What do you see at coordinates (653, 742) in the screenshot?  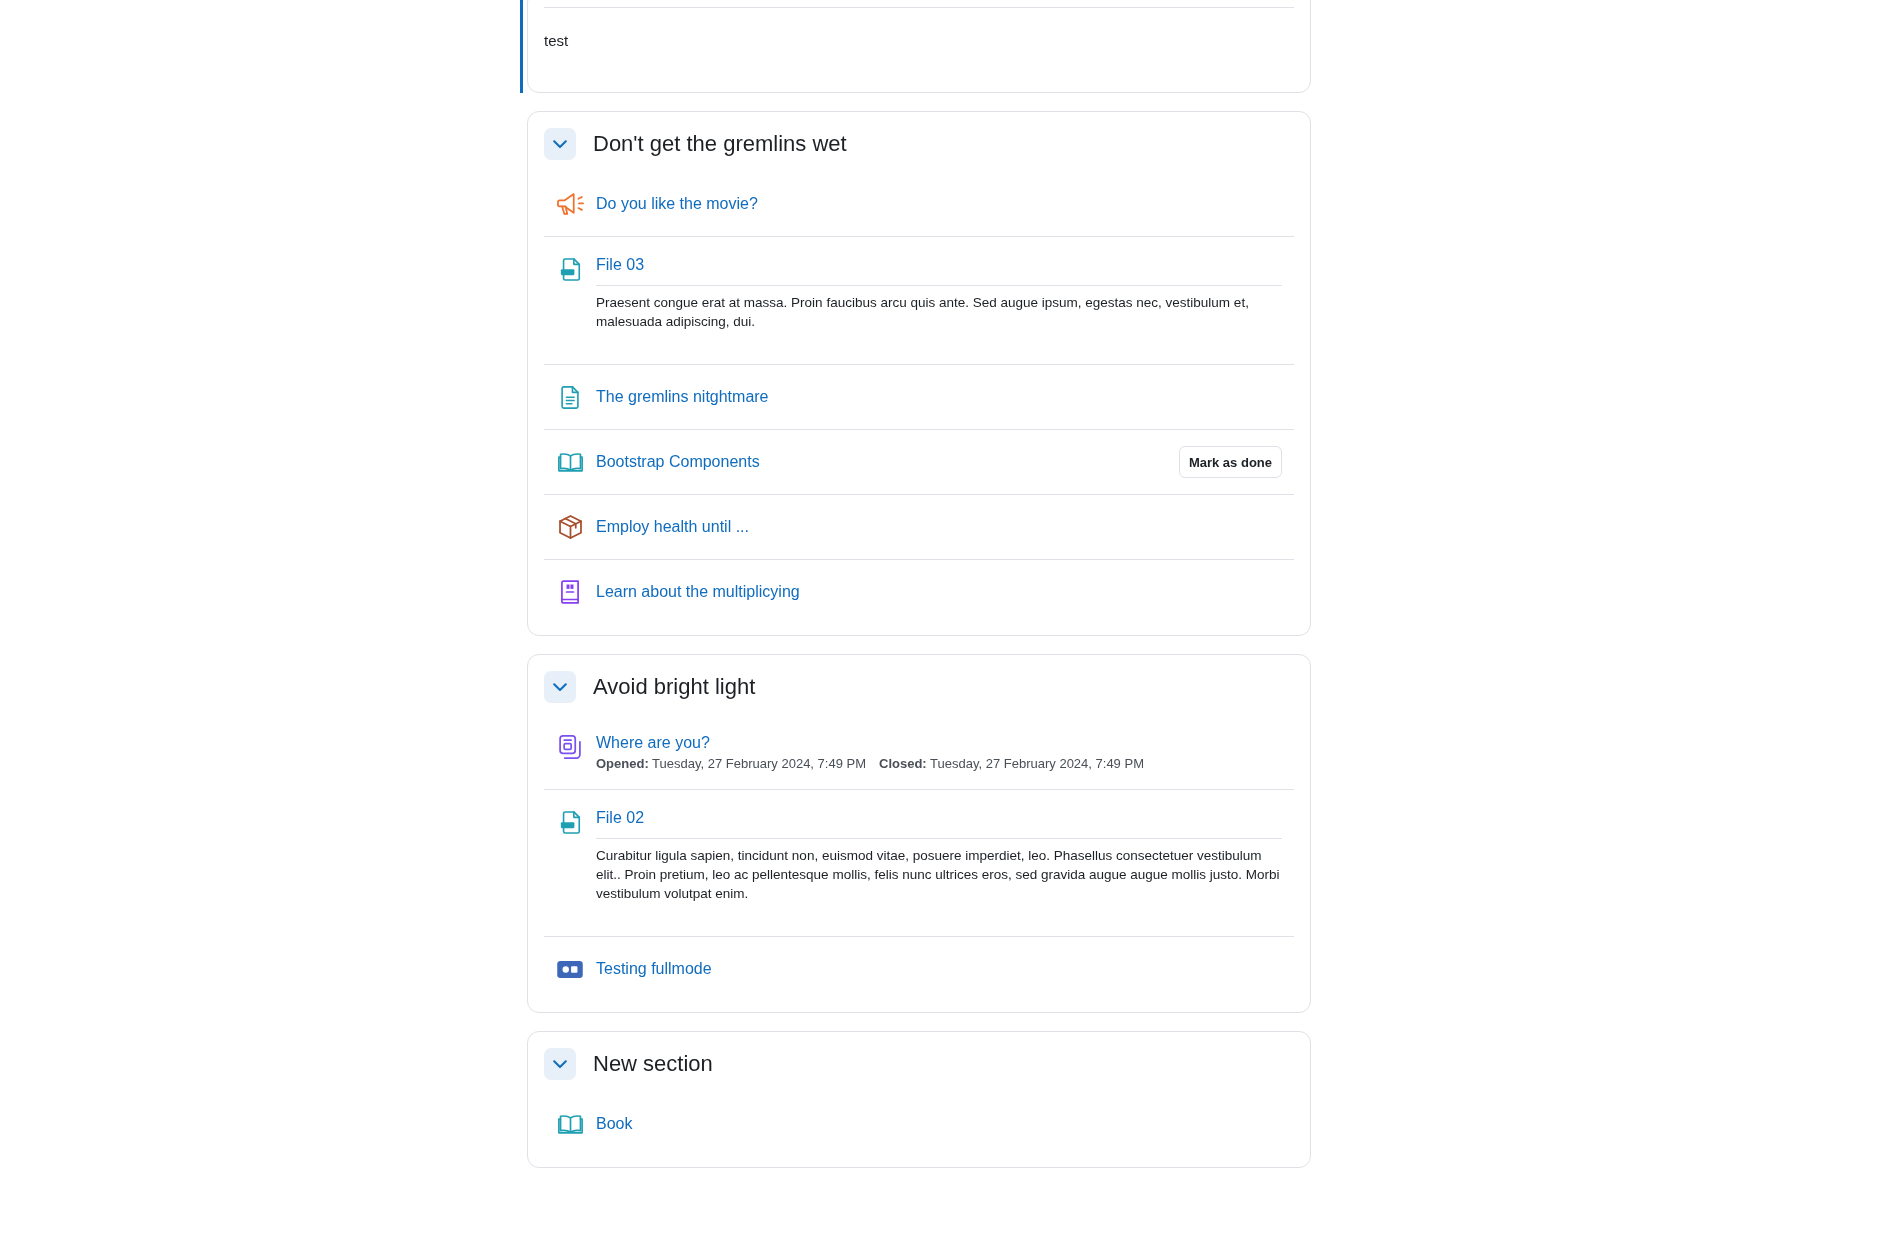 I see `activity-link: Where are you?` at bounding box center [653, 742].